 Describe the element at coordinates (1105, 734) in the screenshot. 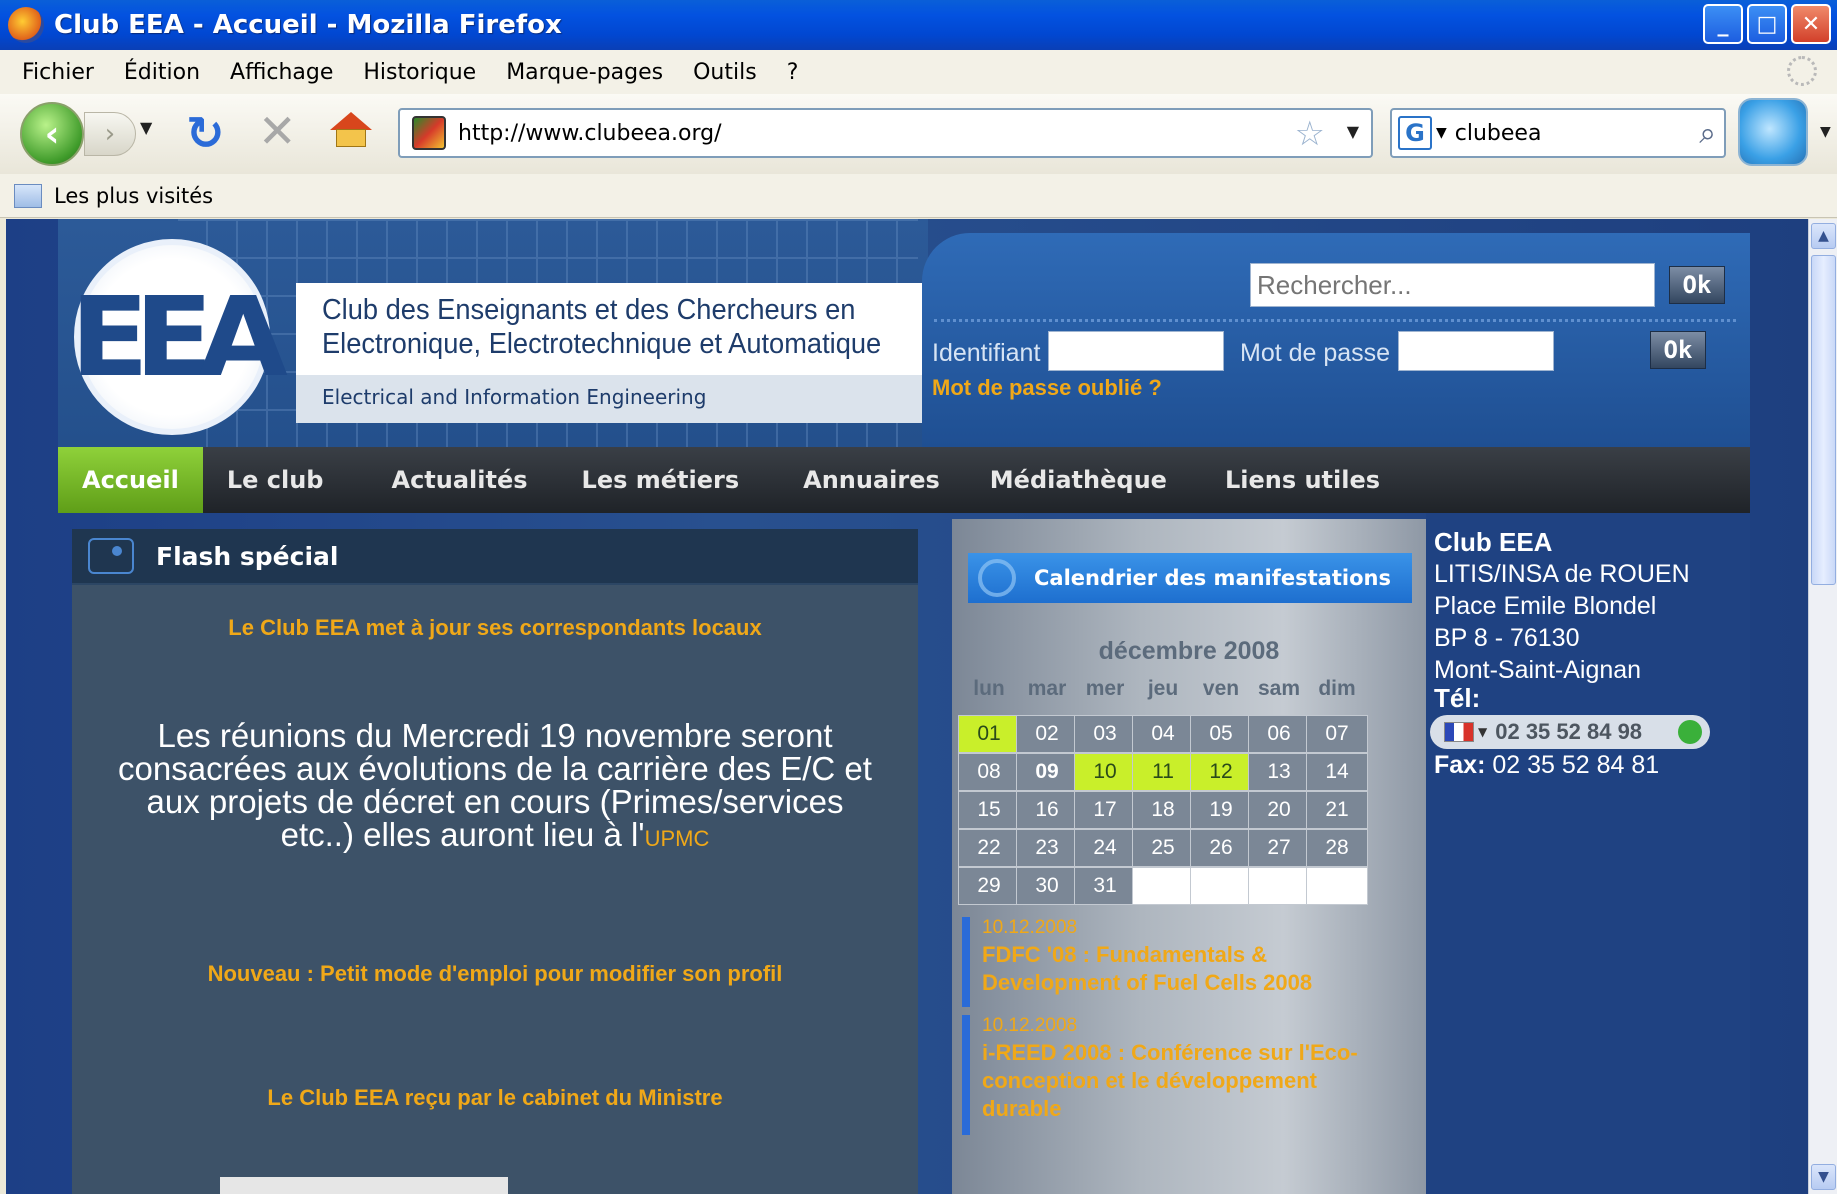

I see `calendar-day: 03` at that location.